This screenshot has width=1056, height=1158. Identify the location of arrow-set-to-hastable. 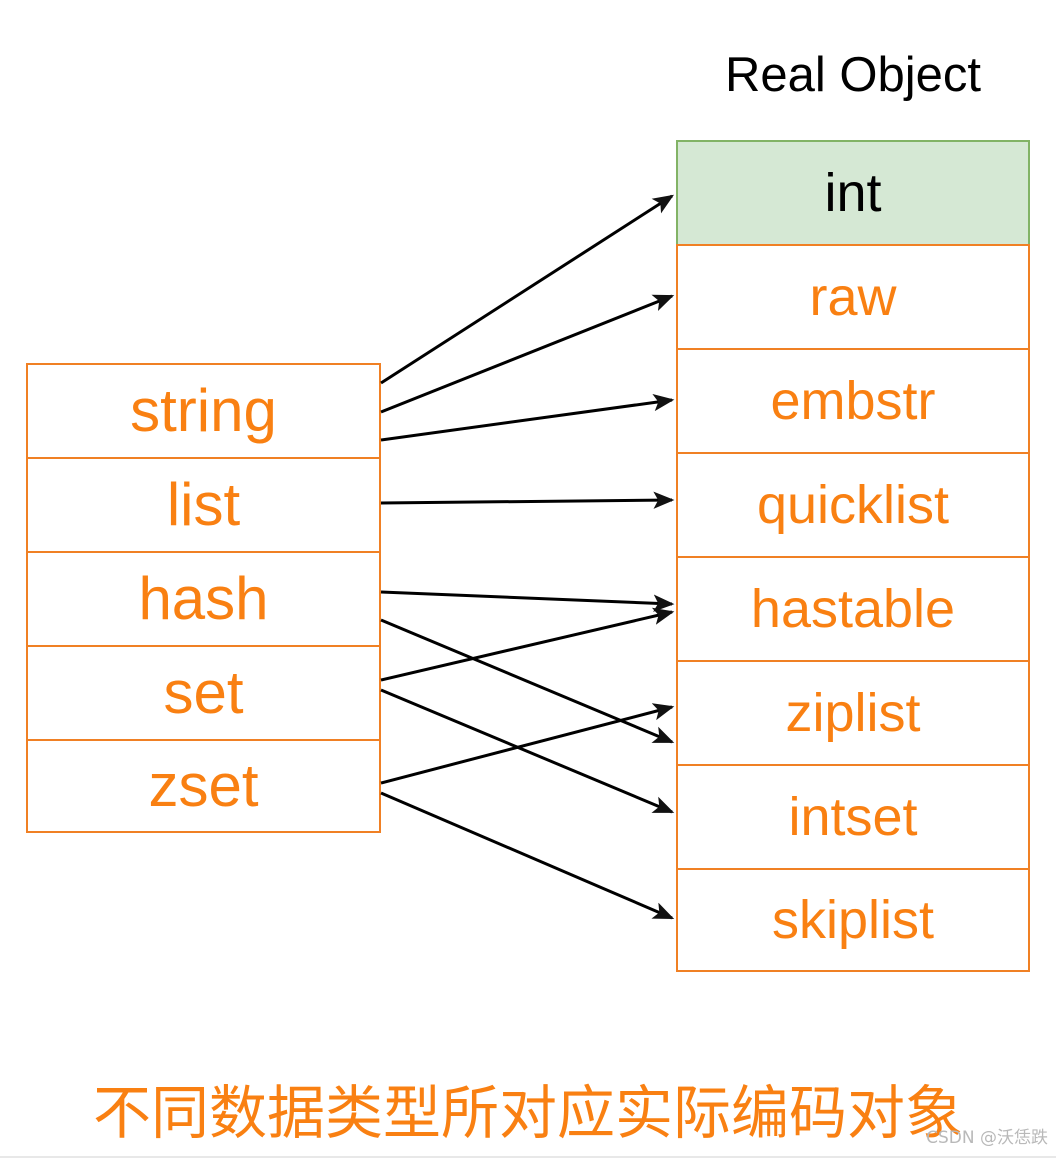
(527, 644).